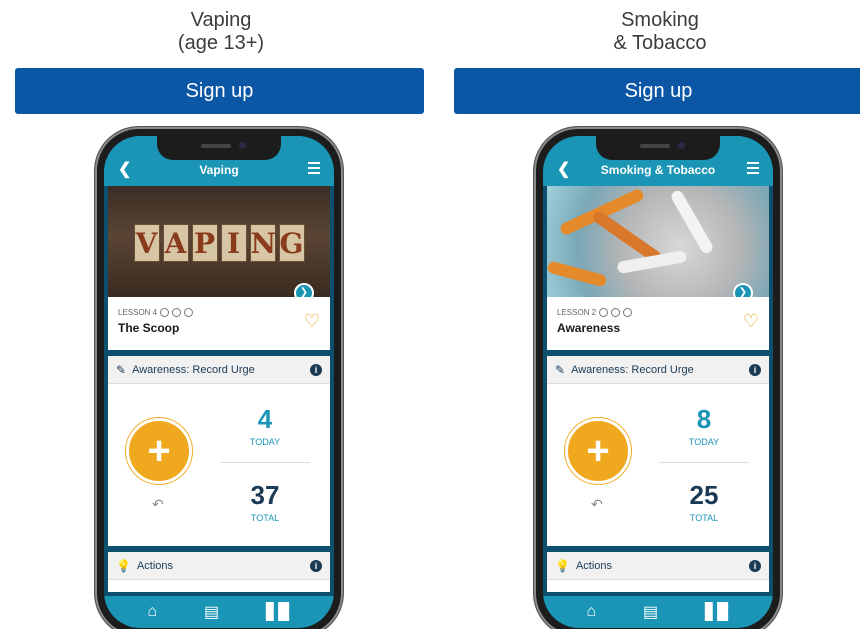 The height and width of the screenshot is (629, 860). Describe the element at coordinates (589, 328) in the screenshot. I see `lesson-title: Awareness` at that location.